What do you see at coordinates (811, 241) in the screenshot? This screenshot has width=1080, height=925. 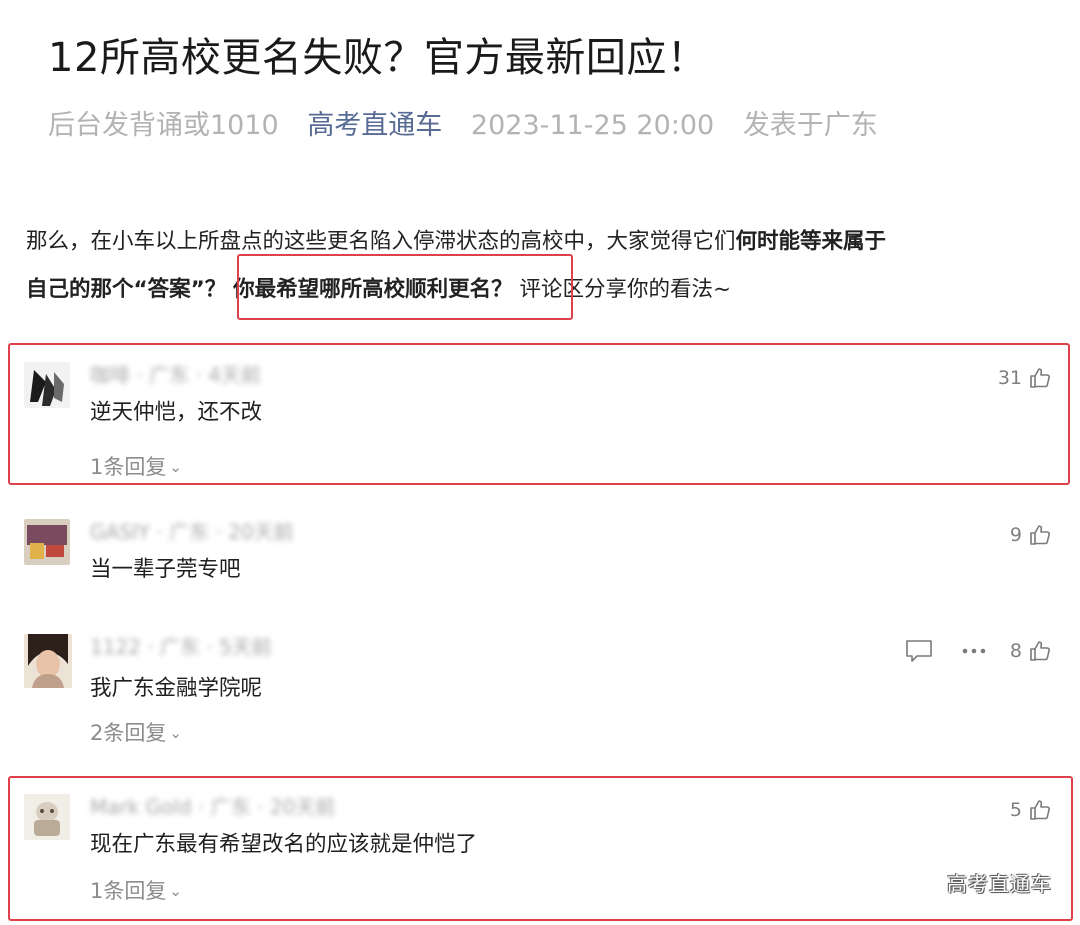 I see `paragraph-bold-text: 何时能等来属于` at bounding box center [811, 241].